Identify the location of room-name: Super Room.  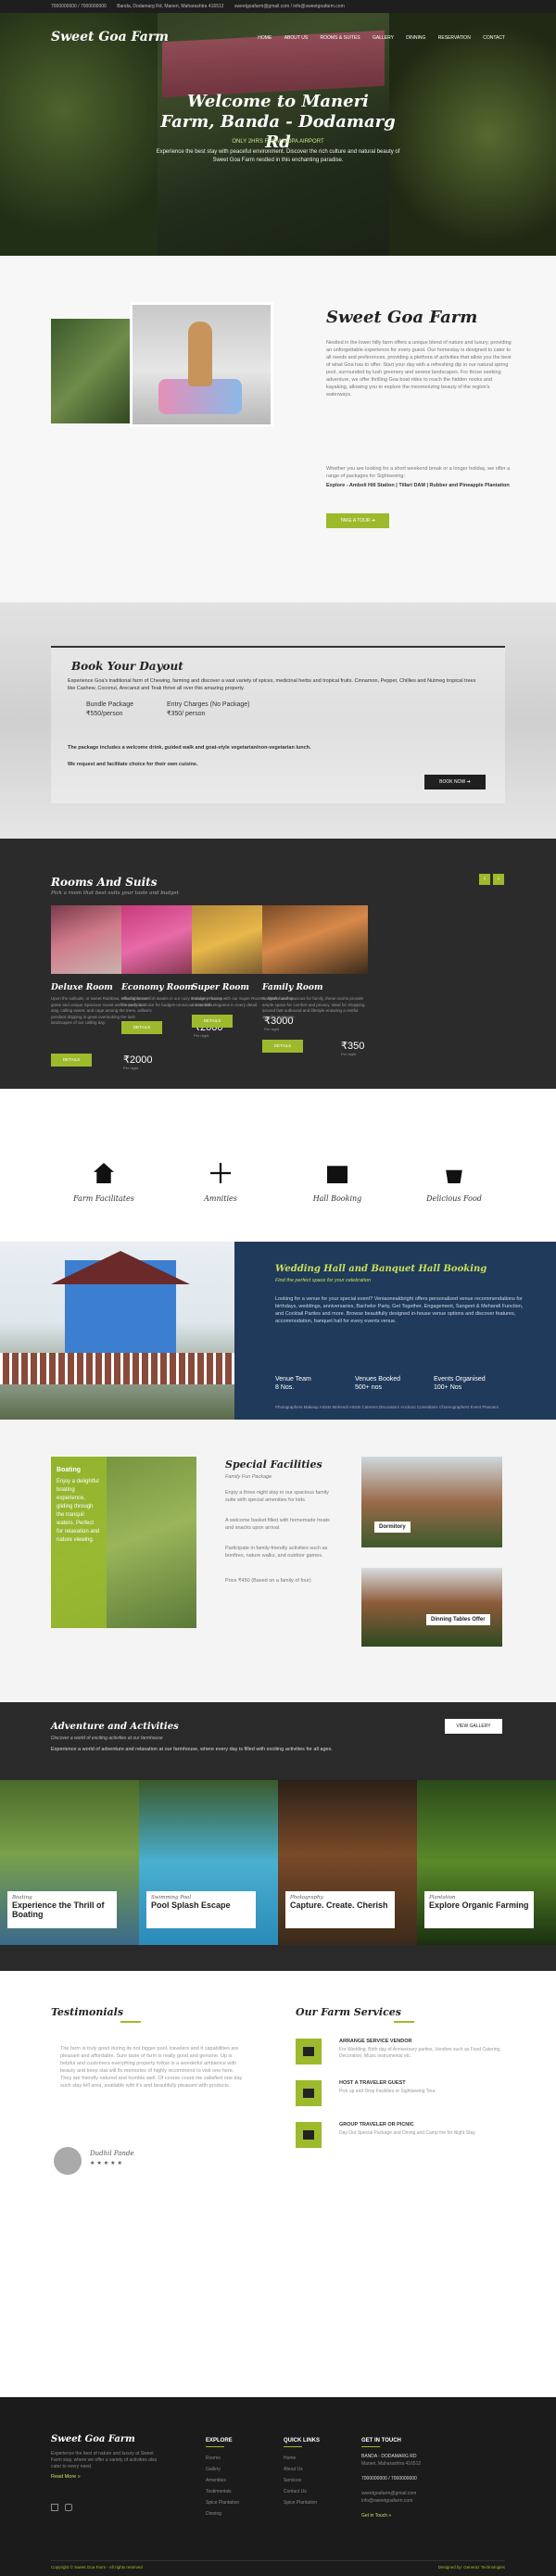
(220, 987).